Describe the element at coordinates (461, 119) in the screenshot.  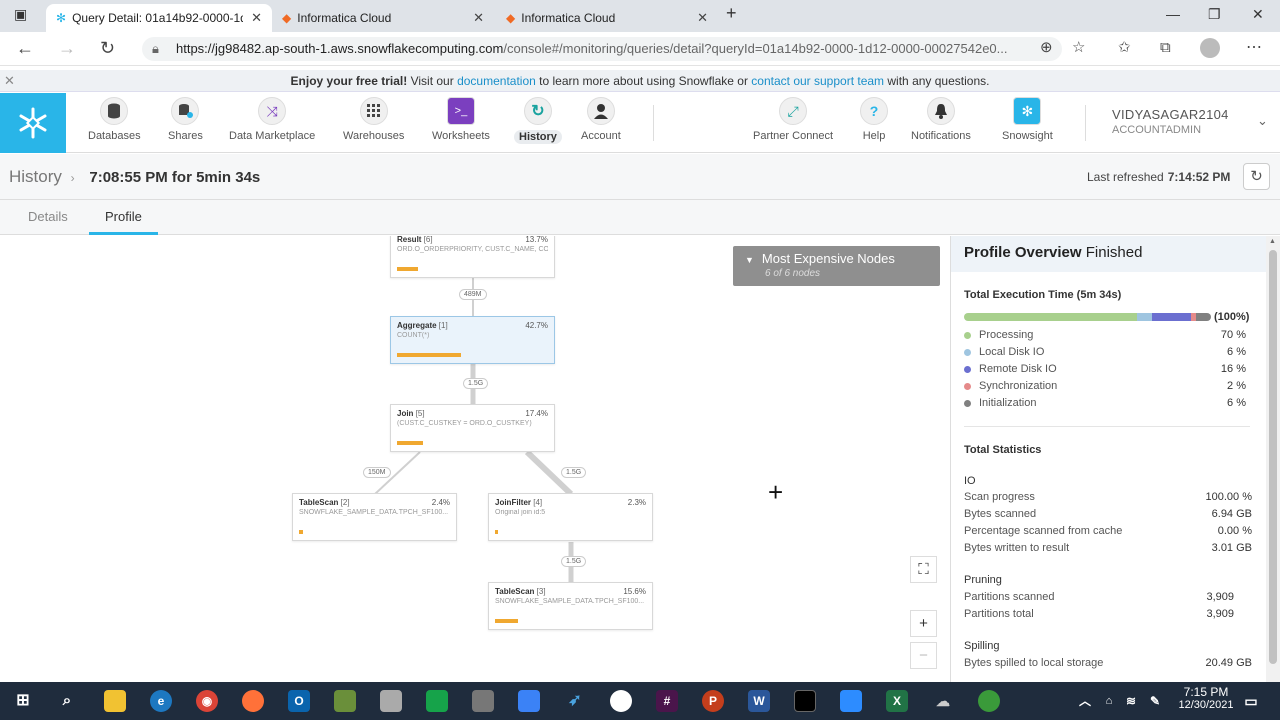
I see `nav-worksheets: >_ Worksheets` at that location.